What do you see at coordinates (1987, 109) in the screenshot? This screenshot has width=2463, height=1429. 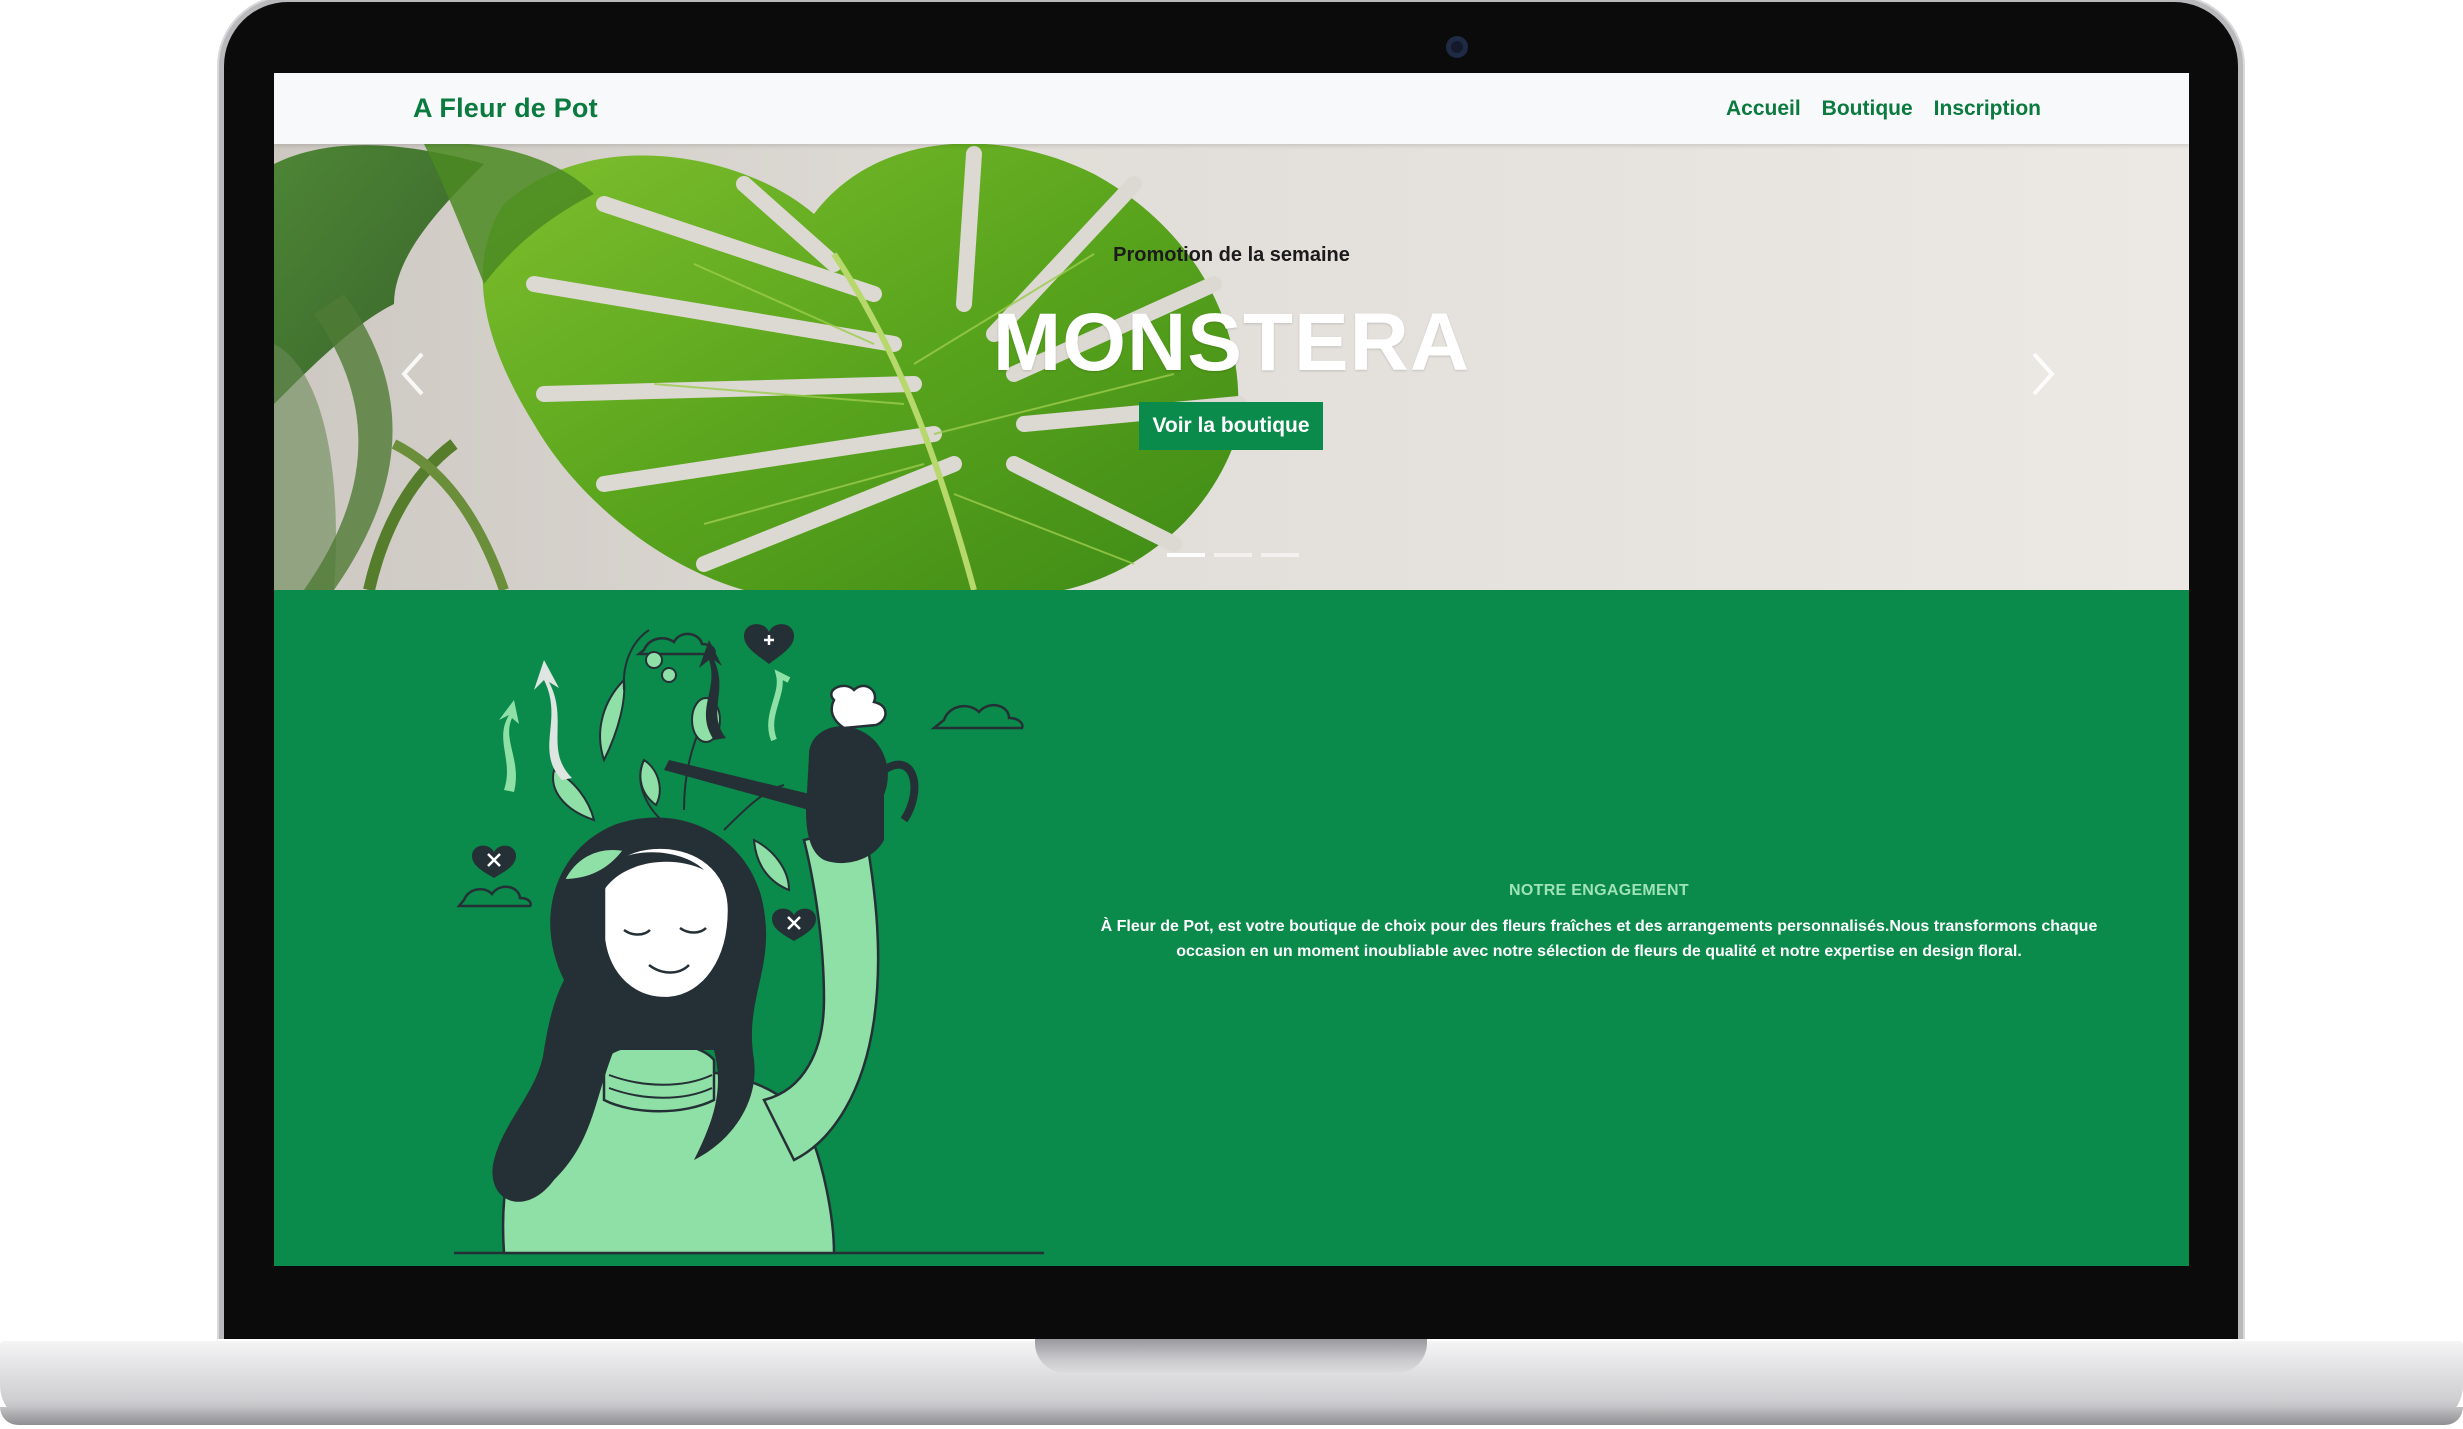 I see `nav-link-inscription: Inscription` at bounding box center [1987, 109].